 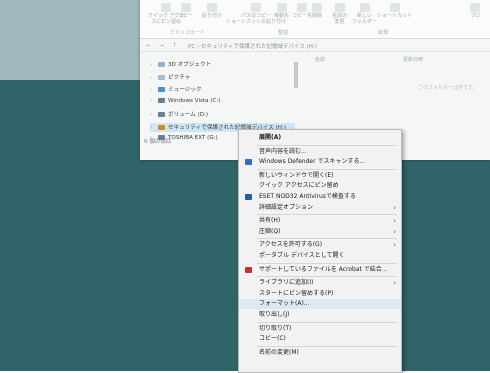 I want to click on context-menu-item: 取り出し(J), so click(x=320, y=315).